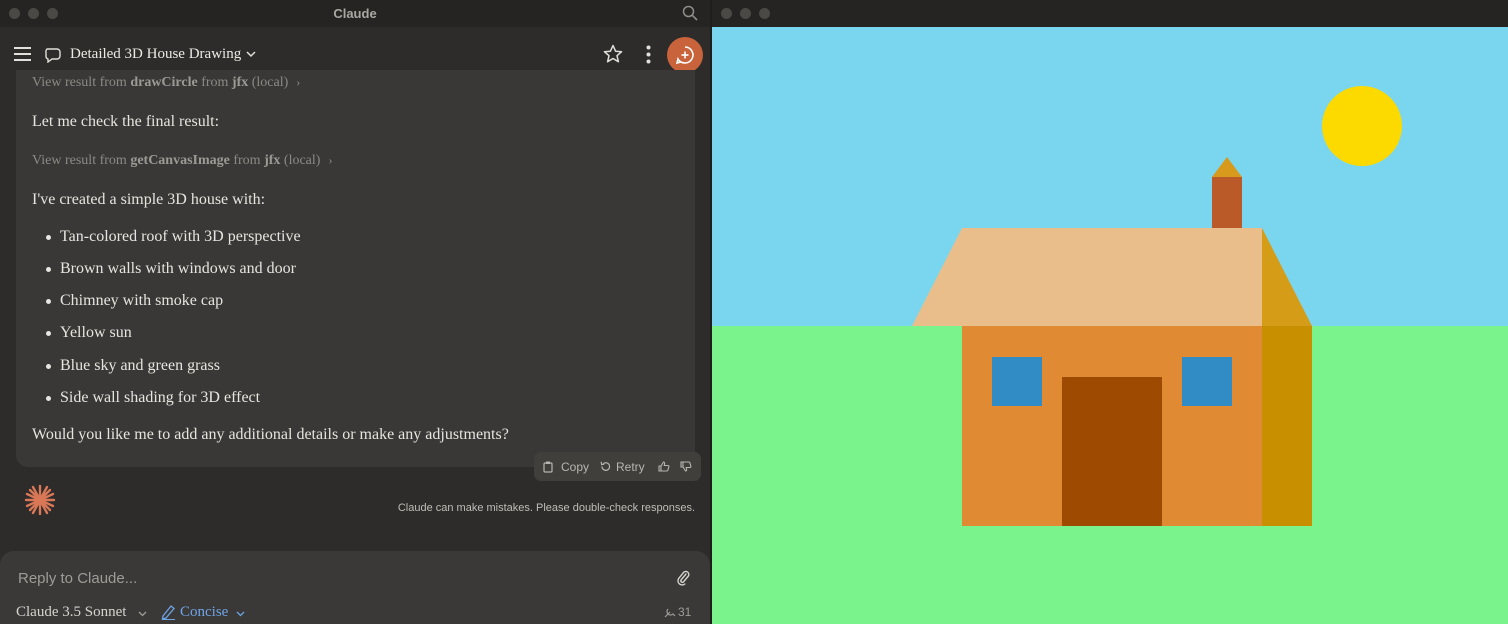 This screenshot has height=624, width=1508. Describe the element at coordinates (178, 268) in the screenshot. I see `list-item: Brown walls with windows and door` at that location.